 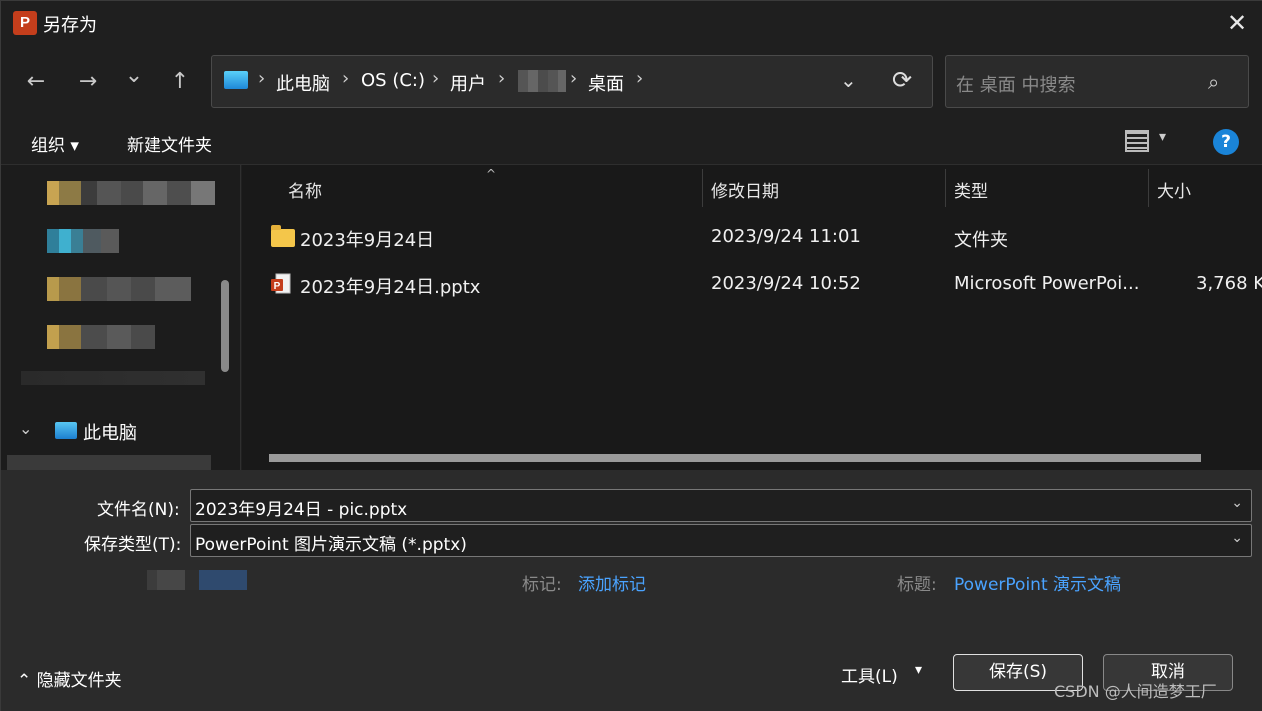 I want to click on new-folder-button: 新建文件夹, so click(x=169, y=143).